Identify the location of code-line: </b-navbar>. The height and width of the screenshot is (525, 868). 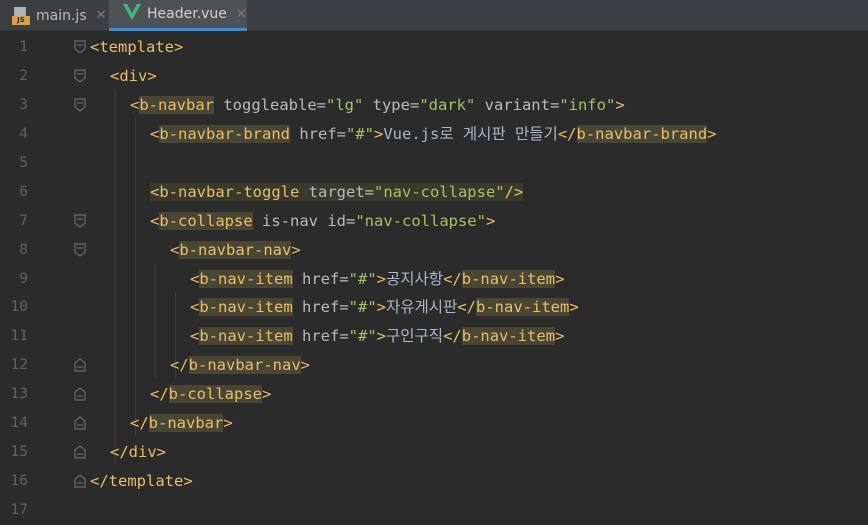
(181, 423).